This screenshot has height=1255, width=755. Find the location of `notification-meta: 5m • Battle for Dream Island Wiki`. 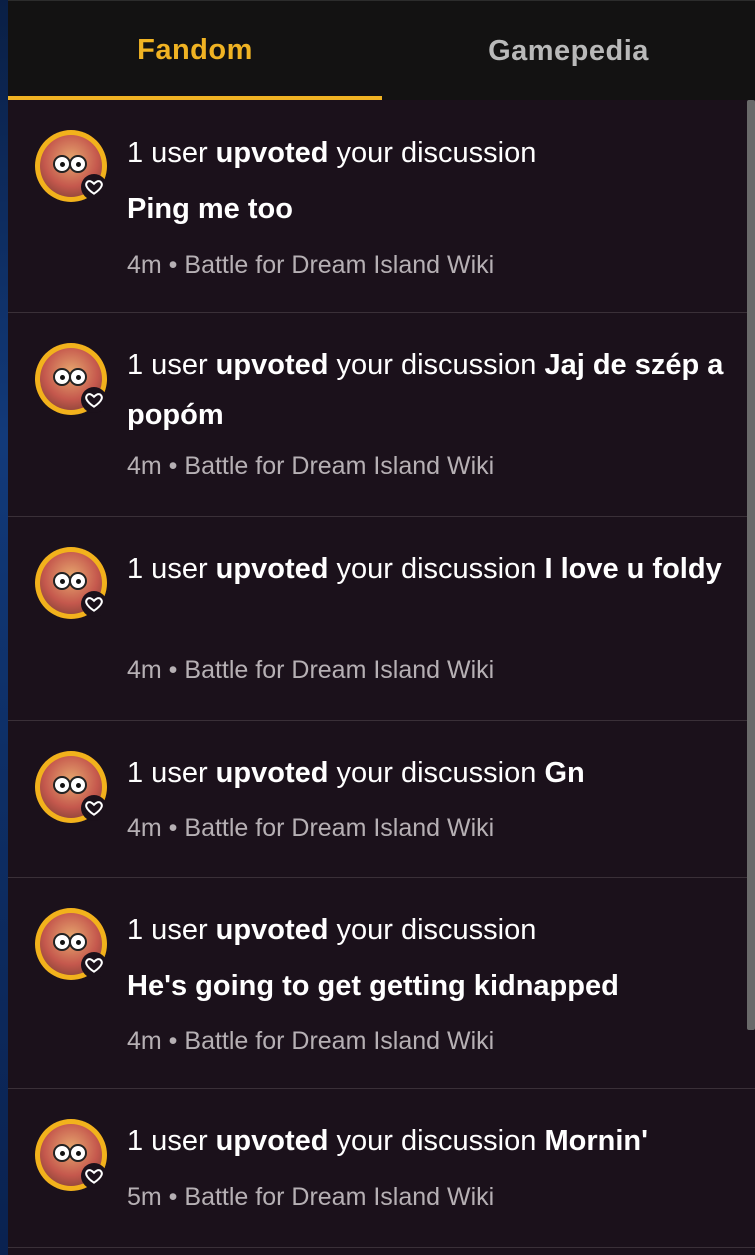

notification-meta: 5m • Battle for Dream Island Wiki is located at coordinates (311, 1197).